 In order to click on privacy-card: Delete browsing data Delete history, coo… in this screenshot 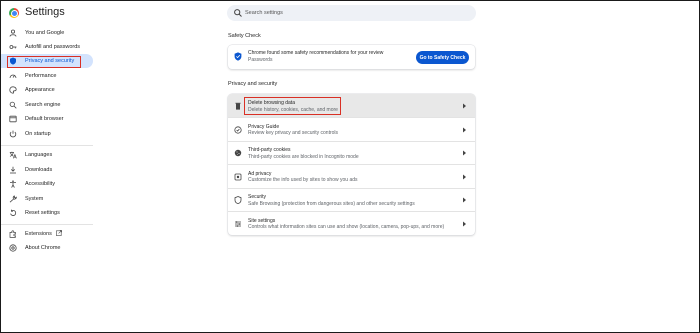, I will do `click(351, 164)`.